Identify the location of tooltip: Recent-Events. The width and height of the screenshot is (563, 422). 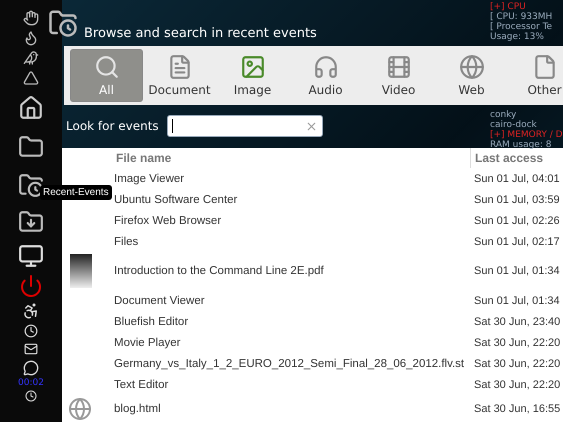
(76, 192).